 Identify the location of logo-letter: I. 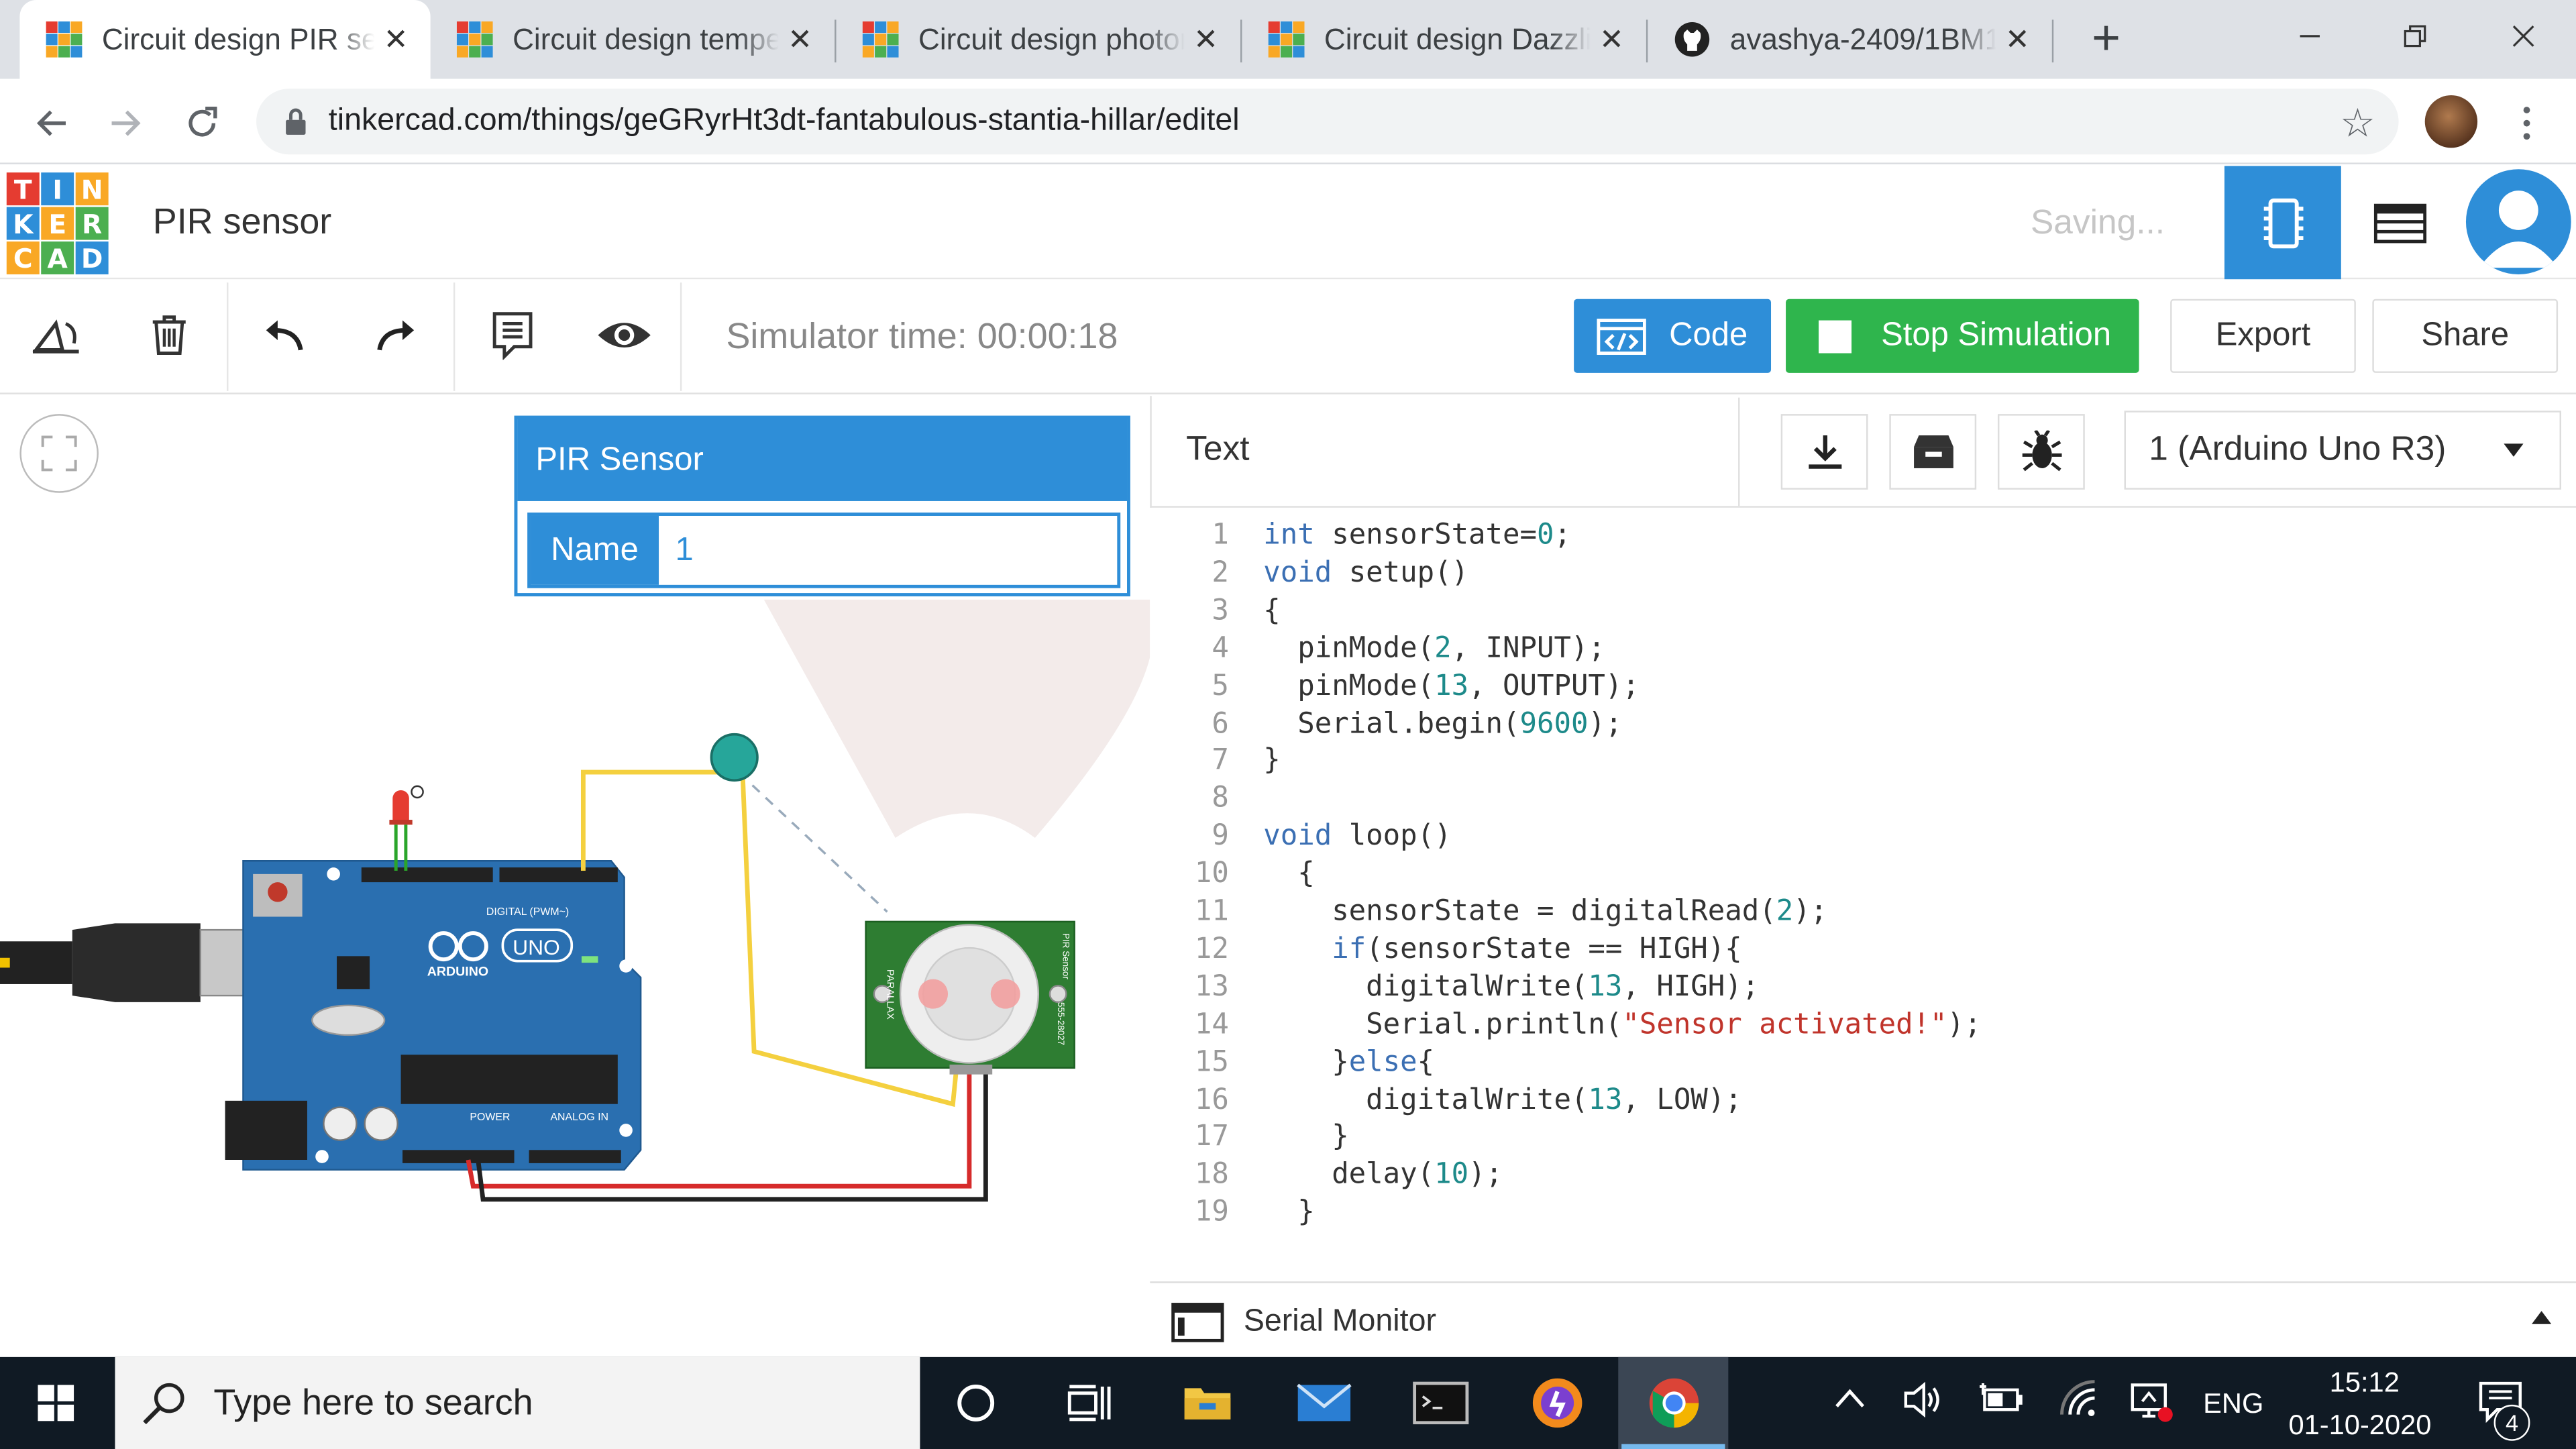
(57, 189).